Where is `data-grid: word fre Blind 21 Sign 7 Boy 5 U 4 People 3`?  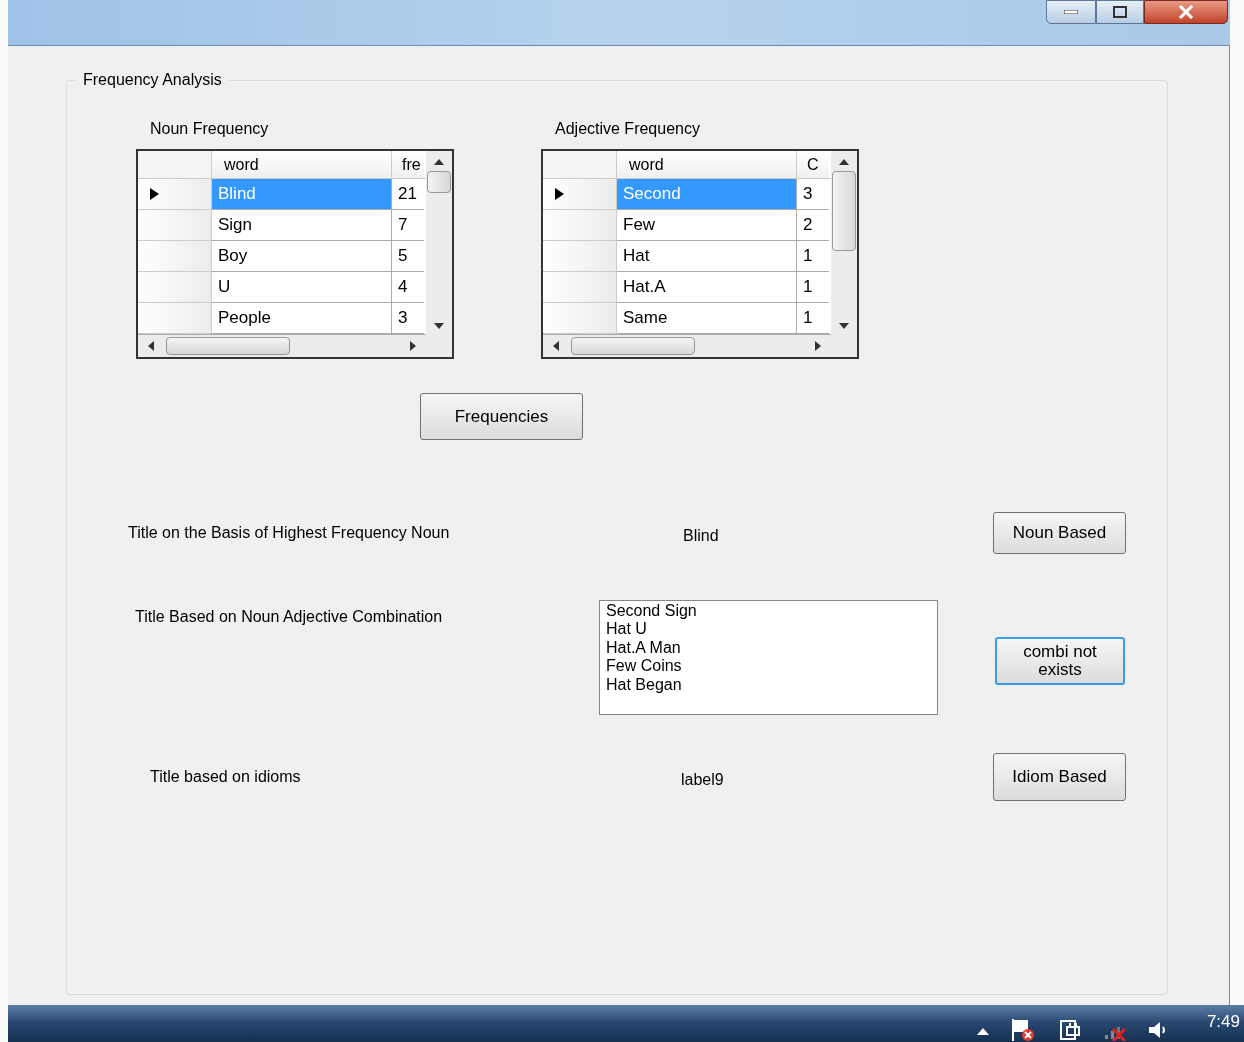
data-grid: word fre Blind 21 Sign 7 Boy 5 U 4 People 3 is located at coordinates (295, 254).